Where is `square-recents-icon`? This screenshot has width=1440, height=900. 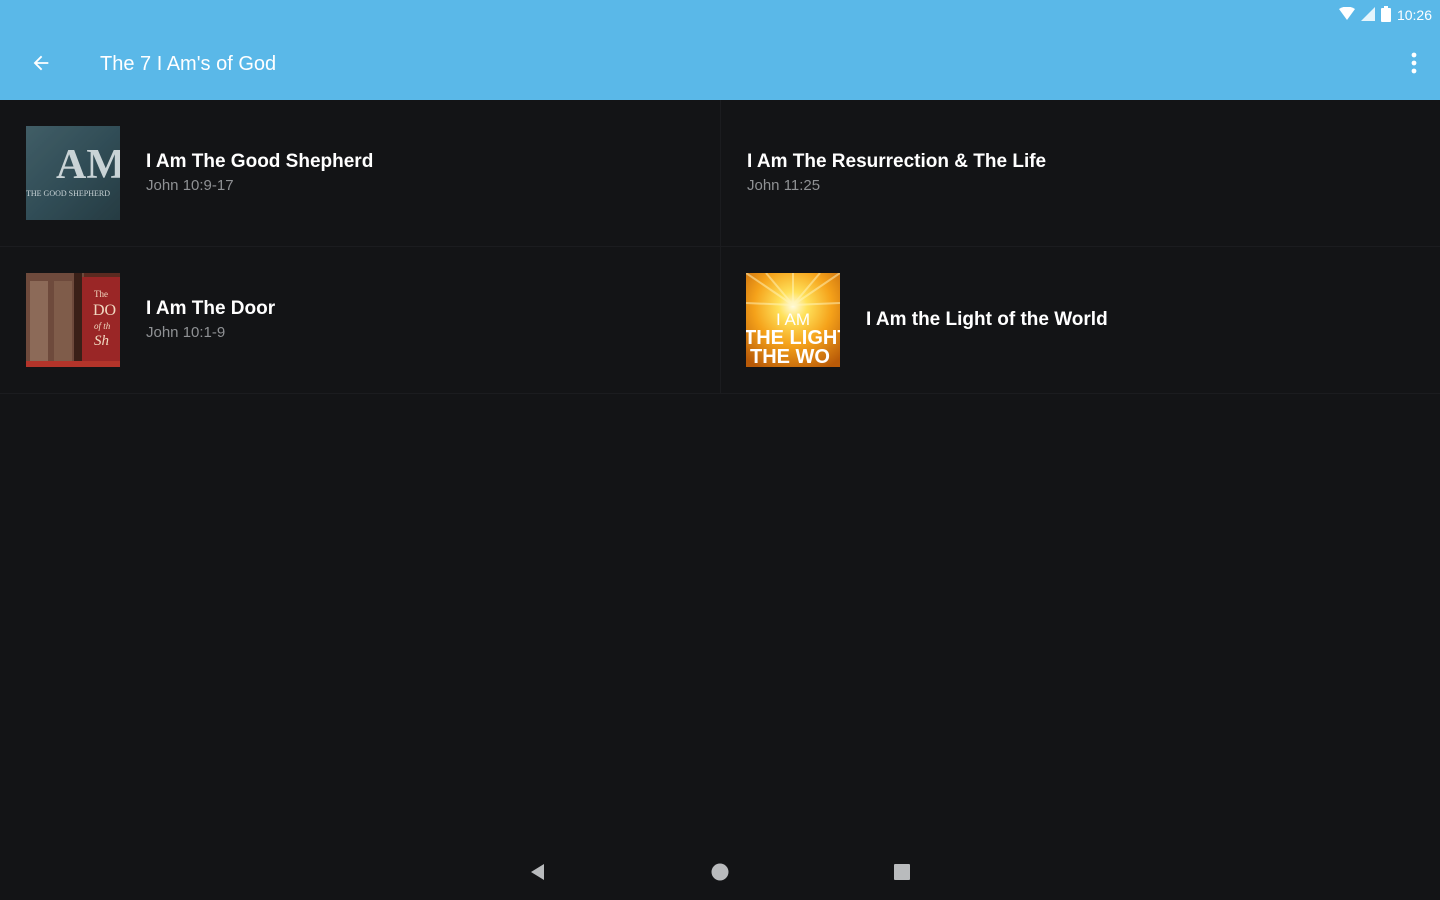 square-recents-icon is located at coordinates (902, 872).